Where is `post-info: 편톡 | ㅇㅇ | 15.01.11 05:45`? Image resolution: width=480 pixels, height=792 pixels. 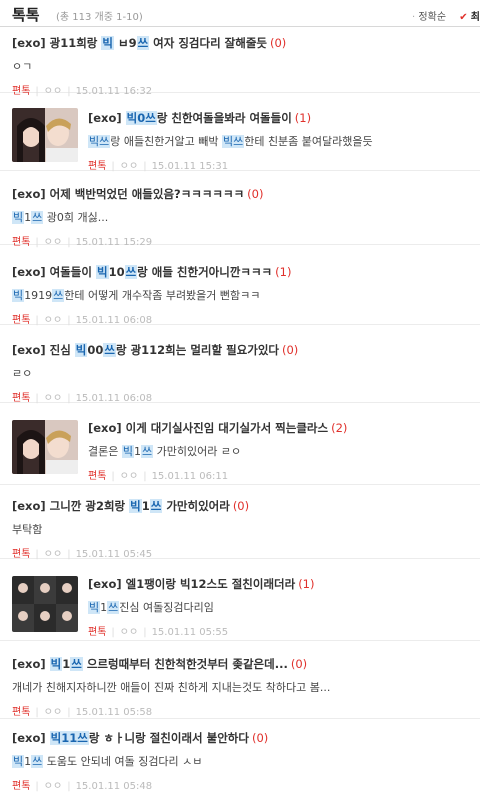
post-info: 편톡 | ㅇㅇ | 15.01.11 05:45 is located at coordinates (82, 554).